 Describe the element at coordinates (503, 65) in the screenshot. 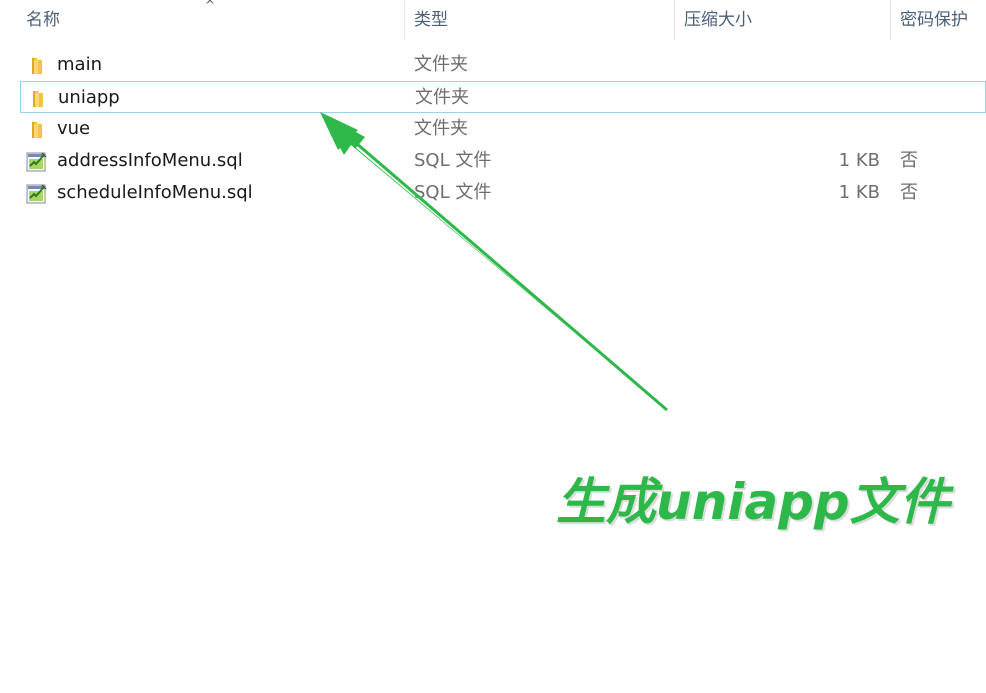

I see `file-row-main: main 文件夹` at that location.